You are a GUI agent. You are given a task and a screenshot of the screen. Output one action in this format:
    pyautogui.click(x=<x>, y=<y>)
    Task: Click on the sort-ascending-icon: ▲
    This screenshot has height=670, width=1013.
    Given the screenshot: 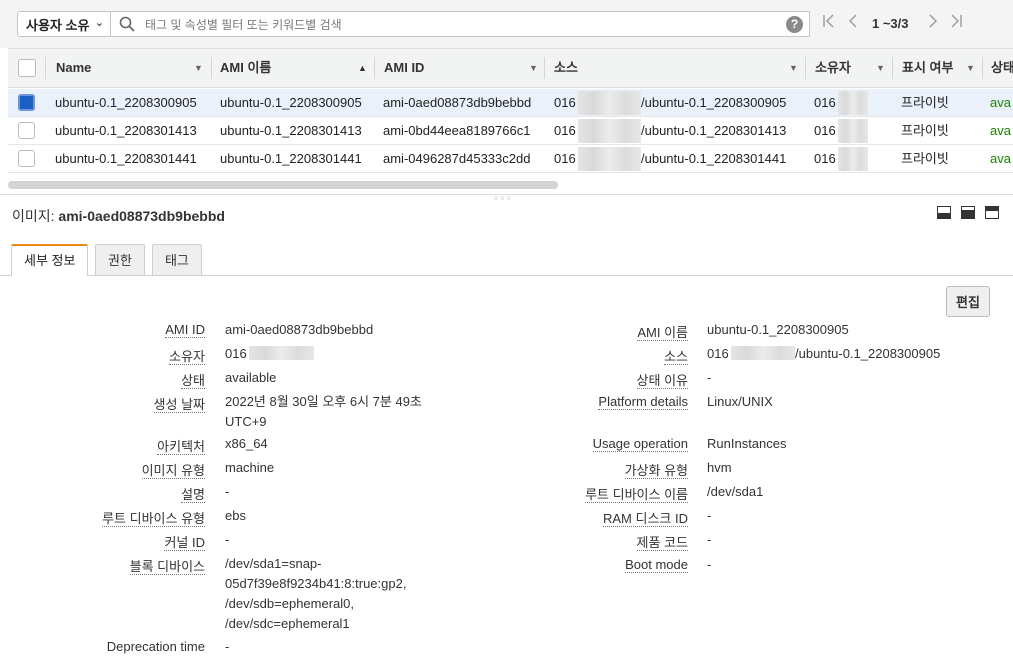 What is the action you would take?
    pyautogui.click(x=362, y=68)
    